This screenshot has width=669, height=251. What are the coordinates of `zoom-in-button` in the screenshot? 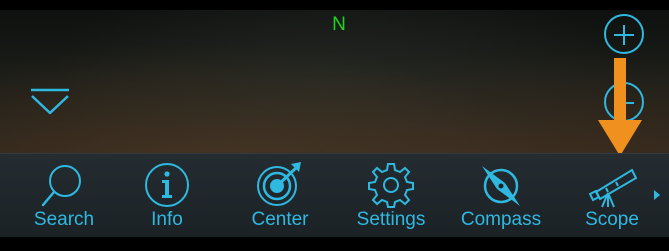 It's located at (624, 34).